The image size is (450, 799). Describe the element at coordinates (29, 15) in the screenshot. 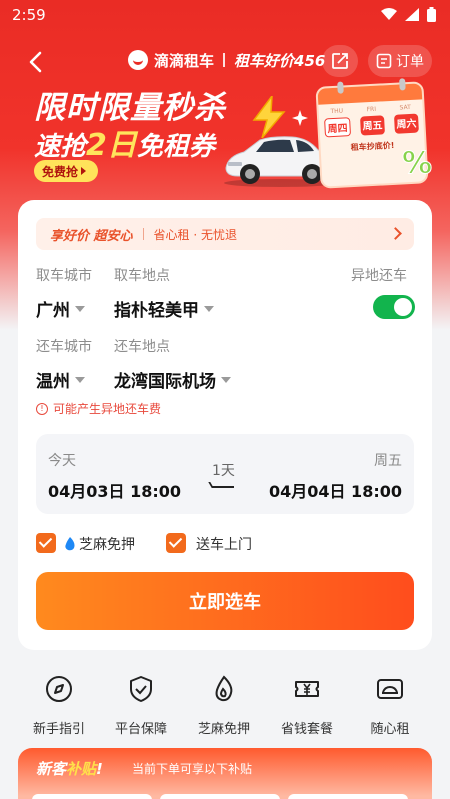

I see `status-time: 2:59` at that location.